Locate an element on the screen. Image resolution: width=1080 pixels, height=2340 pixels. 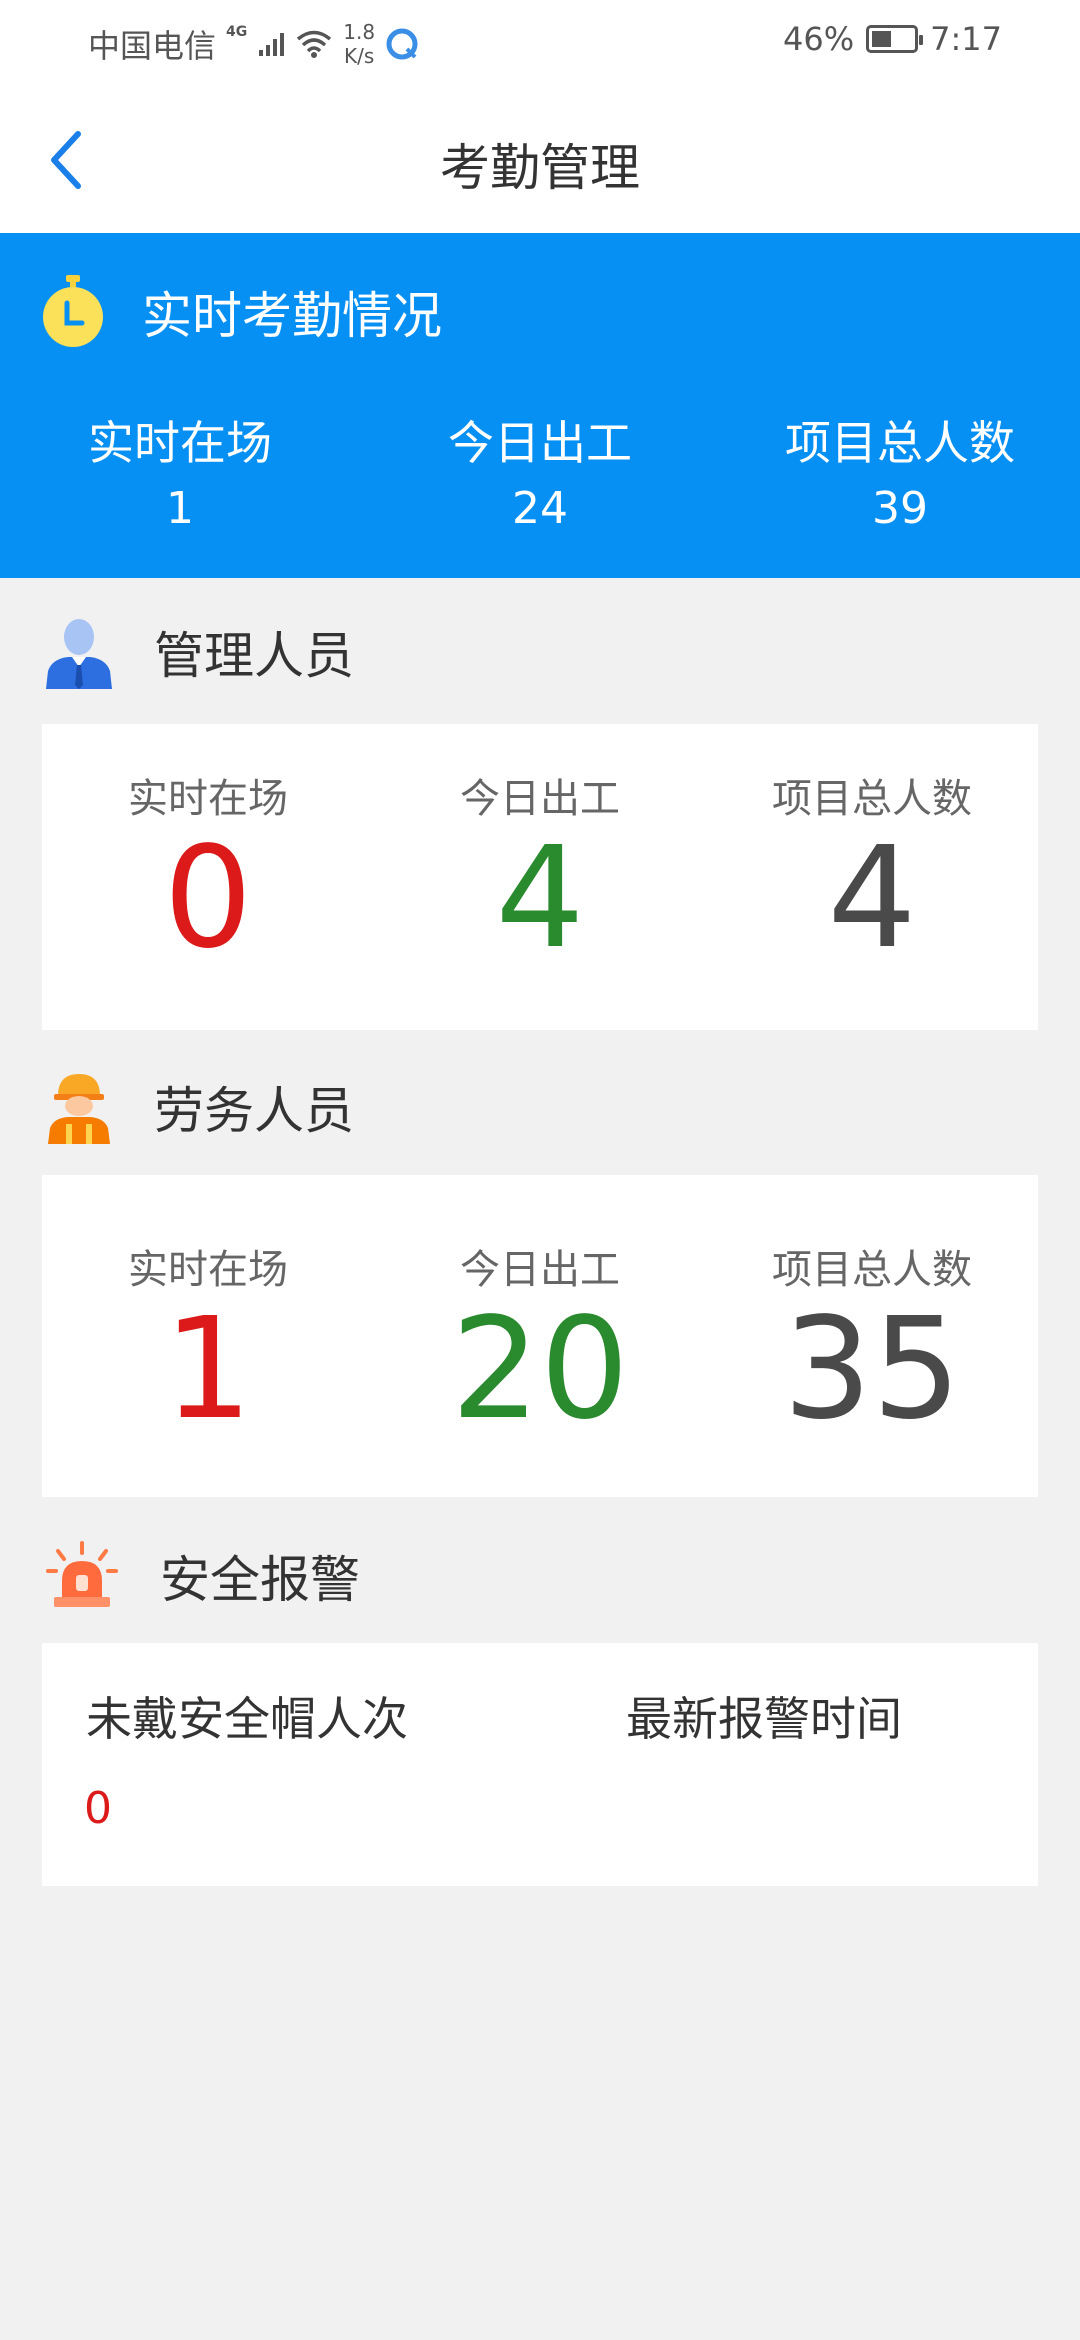
alarm-siren-icon is located at coordinates (82, 1574).